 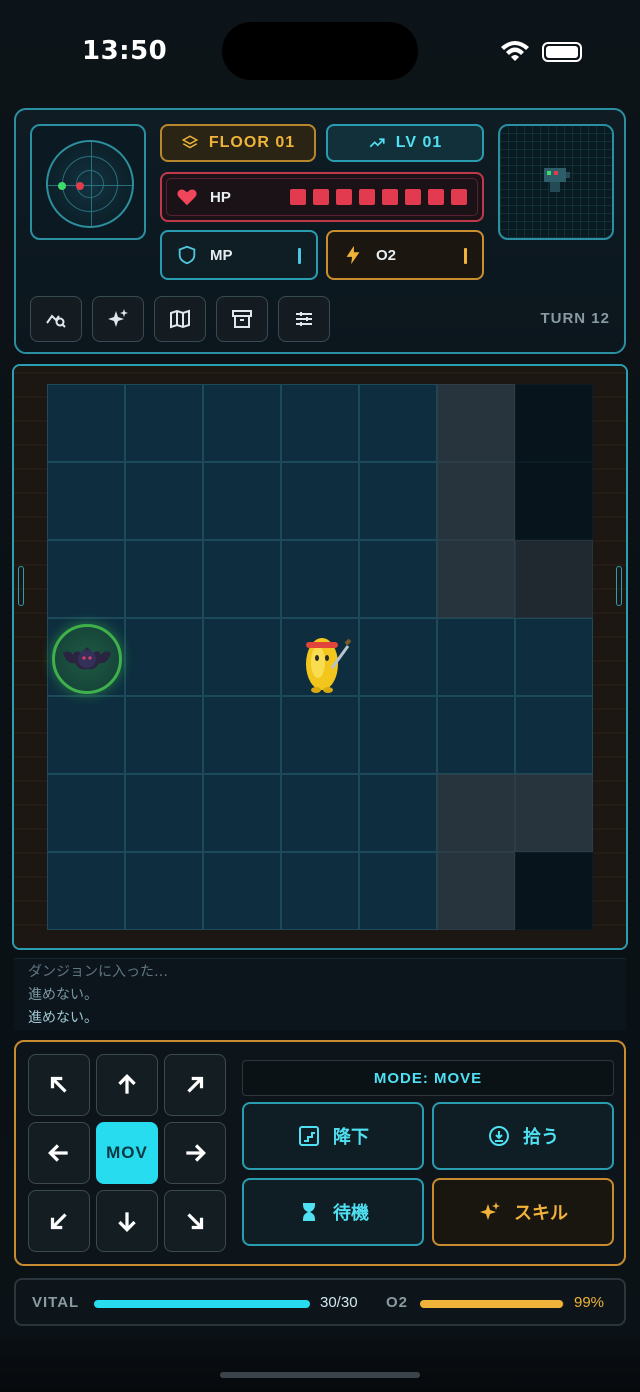 I want to click on inventory-button, so click(x=242, y=319).